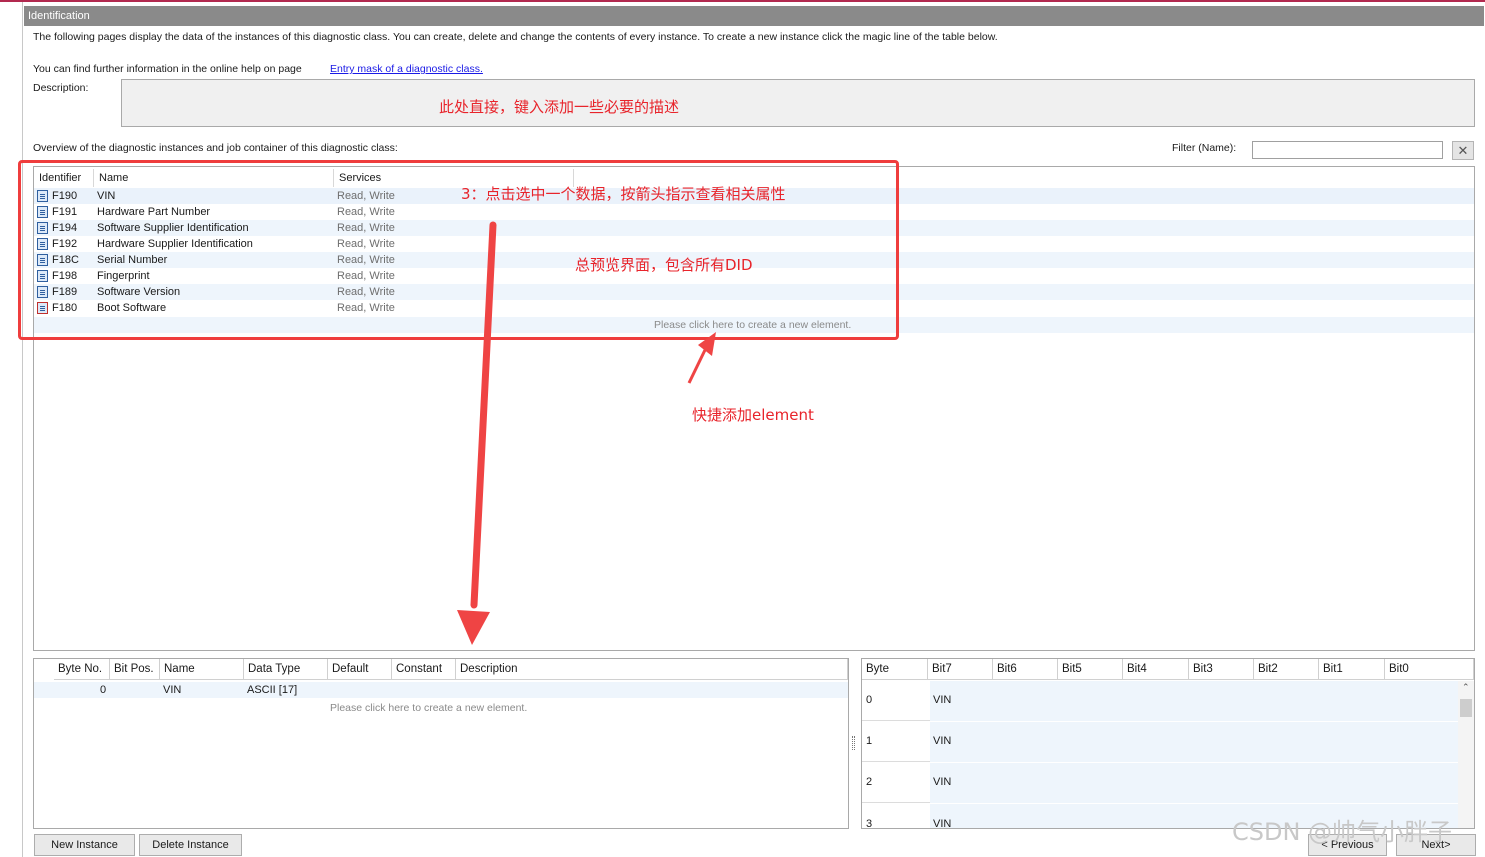 This screenshot has width=1485, height=857. I want to click on bitmap-byte: 1, so click(869, 741).